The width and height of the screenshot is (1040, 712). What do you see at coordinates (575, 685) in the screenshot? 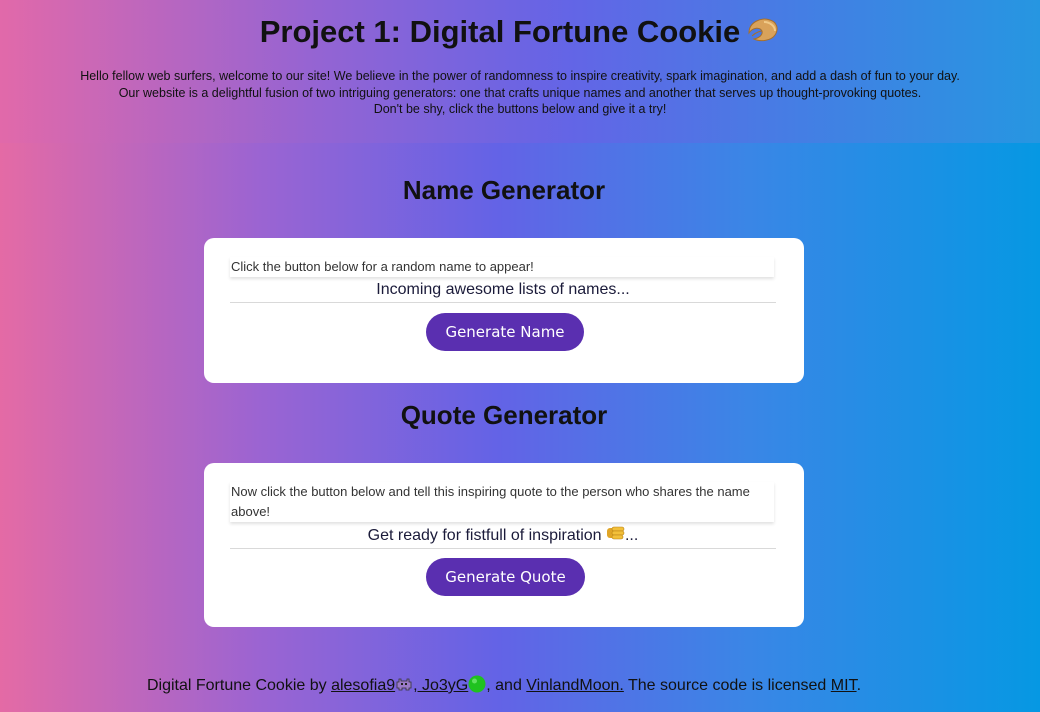
I see `author-link-vinlandmoon: VinlandMoon.` at bounding box center [575, 685].